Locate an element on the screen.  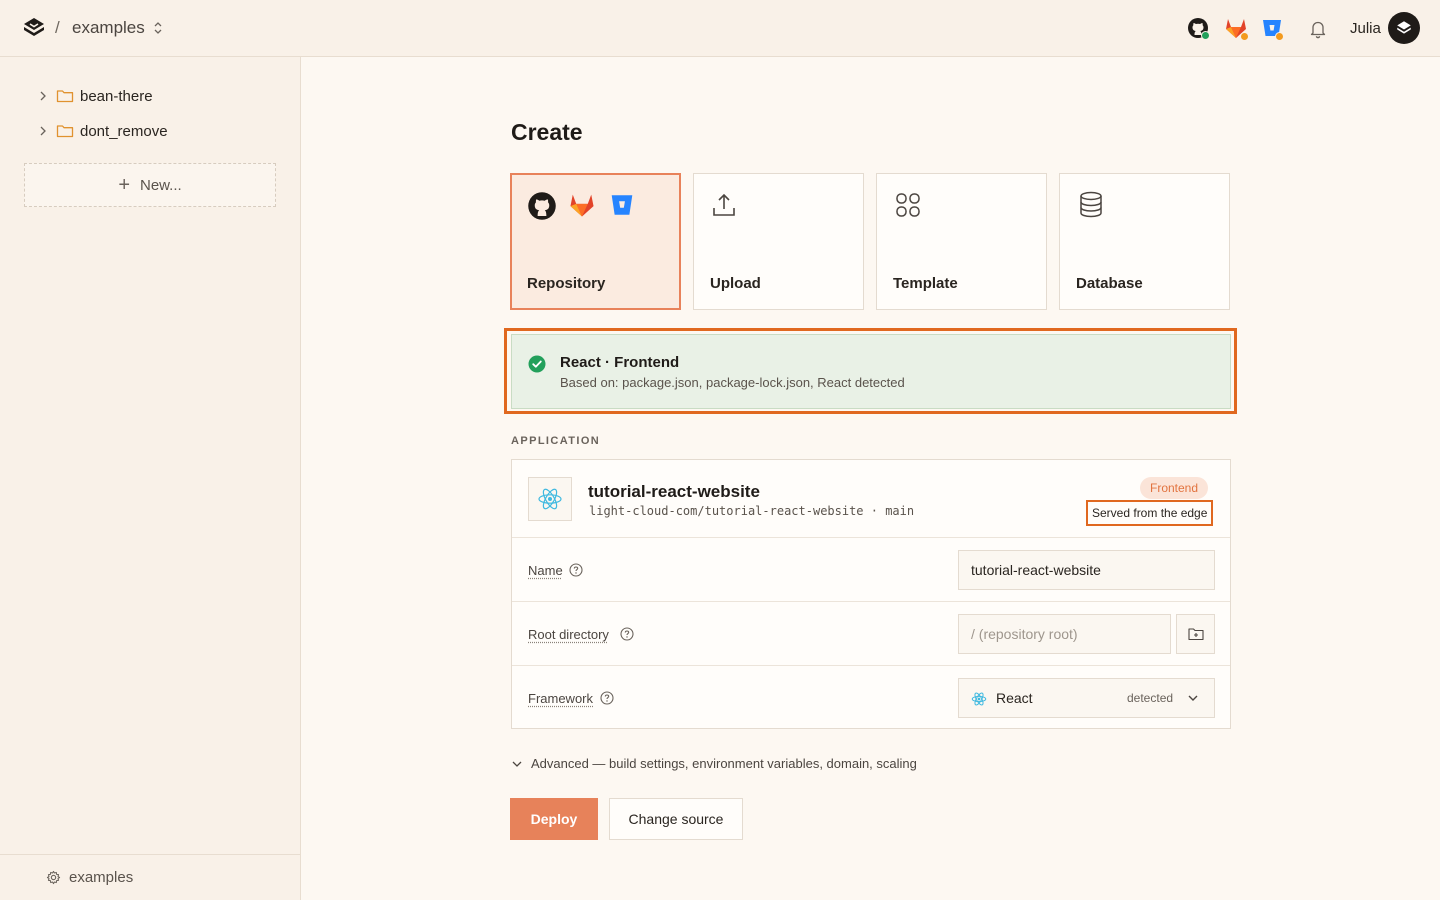
source-card-repository: Repository is located at coordinates (595, 241).